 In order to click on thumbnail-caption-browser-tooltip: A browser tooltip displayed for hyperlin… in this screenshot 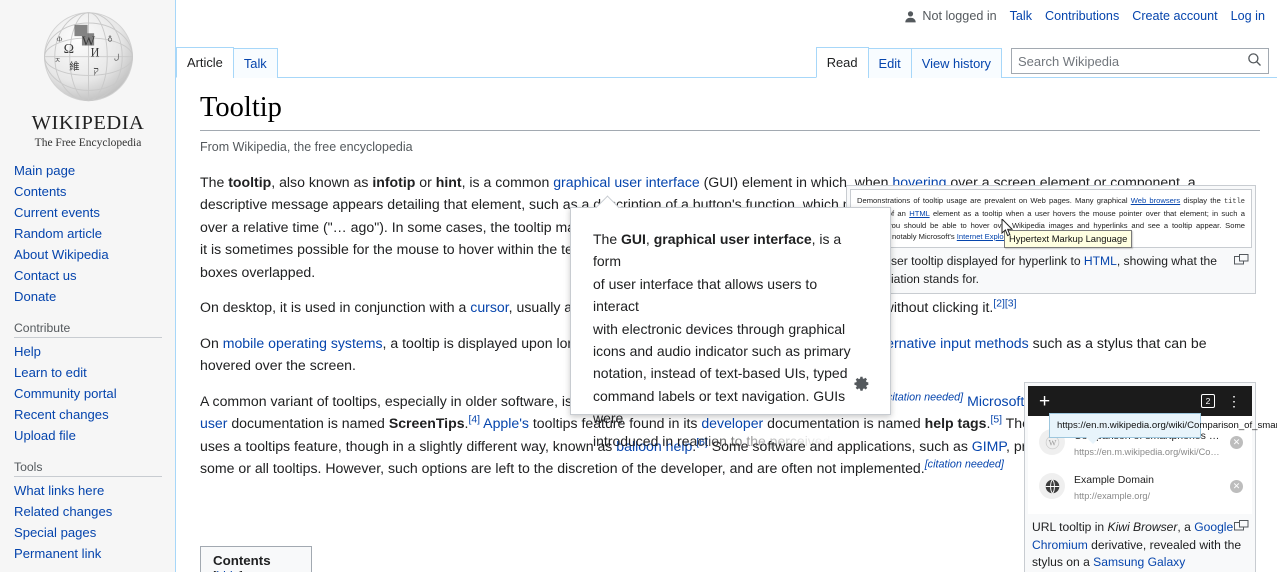, I will do `click(1051, 269)`.